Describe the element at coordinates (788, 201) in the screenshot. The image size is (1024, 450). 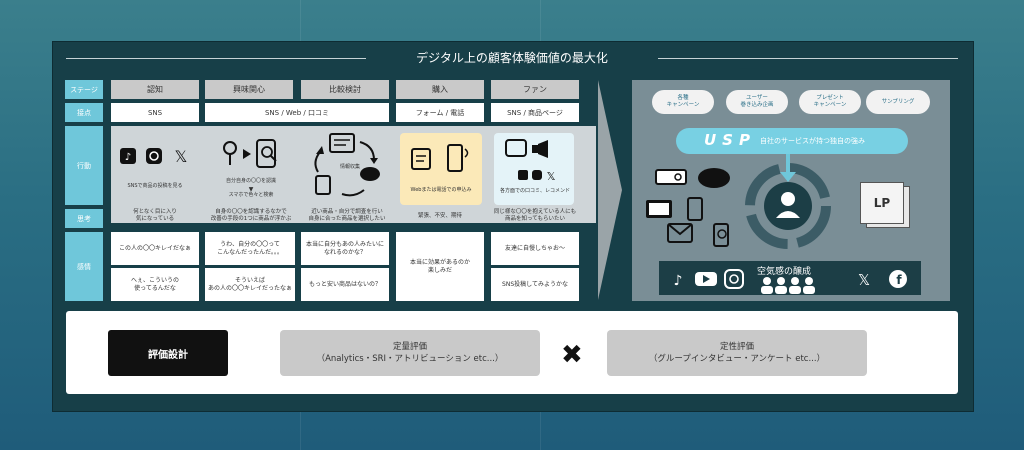
I see `customer-cycle-icon` at that location.